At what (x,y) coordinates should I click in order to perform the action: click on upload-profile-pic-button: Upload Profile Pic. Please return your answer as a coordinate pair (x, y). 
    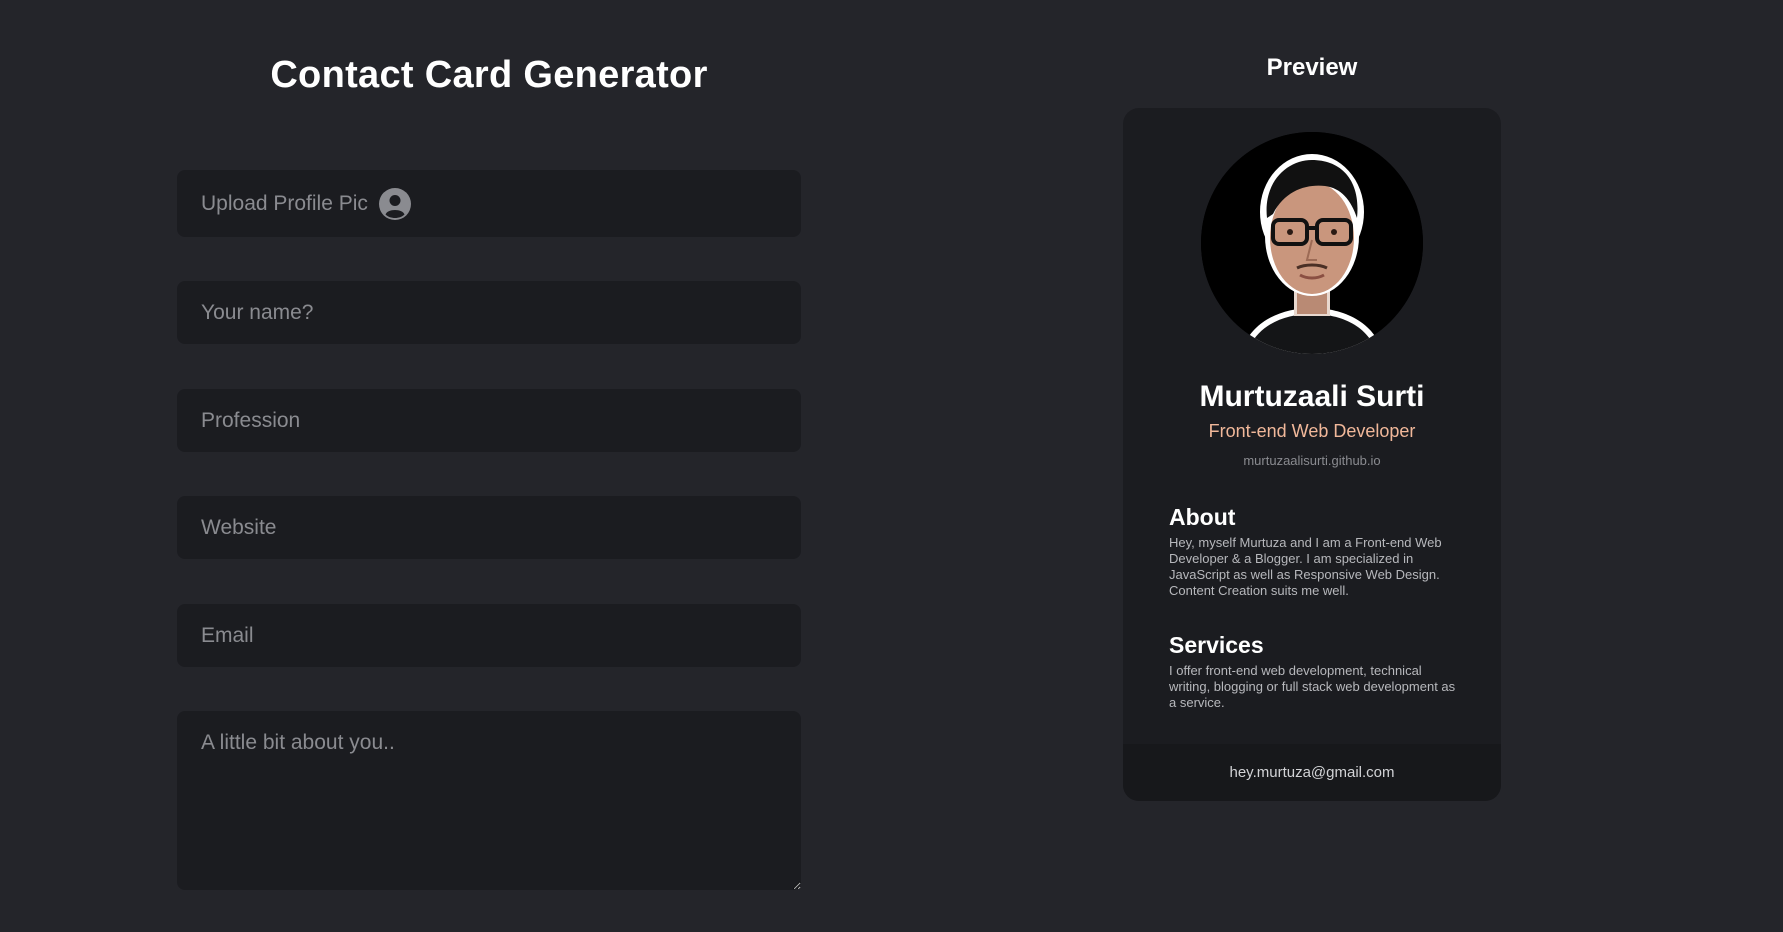
    Looking at the image, I should click on (489, 203).